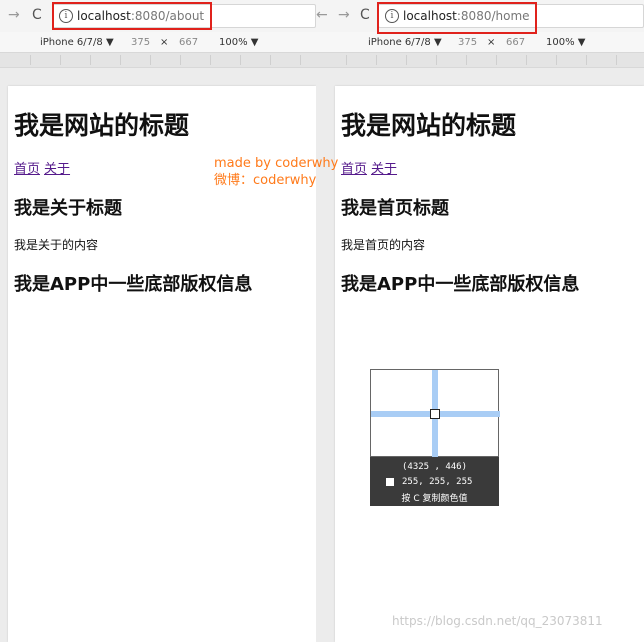  I want to click on page-content: 我是首页的内容, so click(383, 245).